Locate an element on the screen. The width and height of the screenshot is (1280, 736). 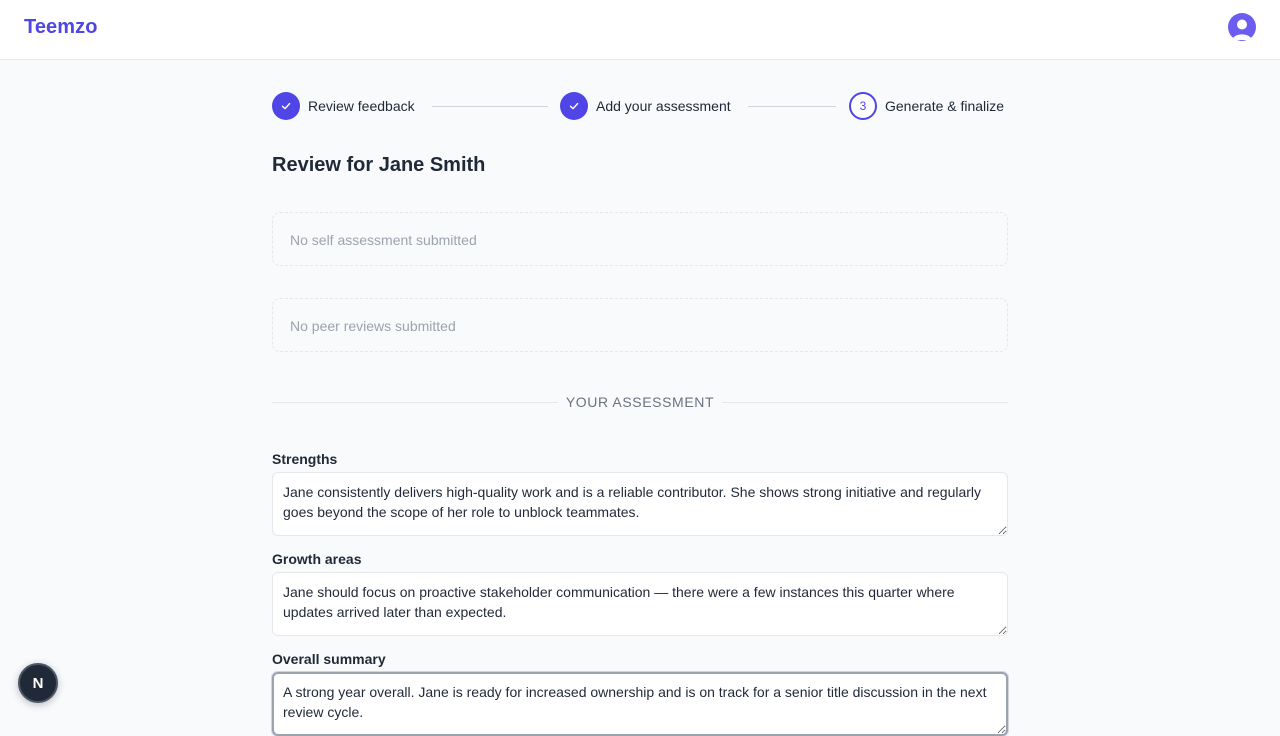
step-review-feedback: Review feedback is located at coordinates (343, 106).